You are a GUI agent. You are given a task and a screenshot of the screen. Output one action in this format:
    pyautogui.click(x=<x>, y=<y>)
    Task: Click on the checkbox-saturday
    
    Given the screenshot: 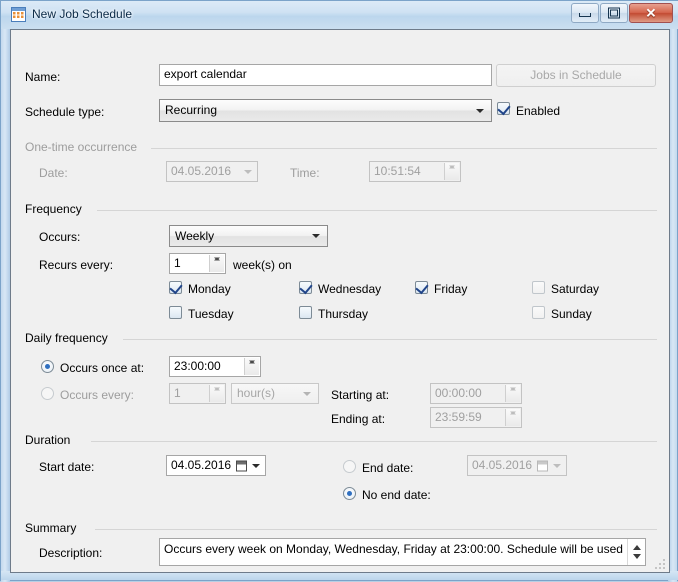 What is the action you would take?
    pyautogui.click(x=538, y=287)
    